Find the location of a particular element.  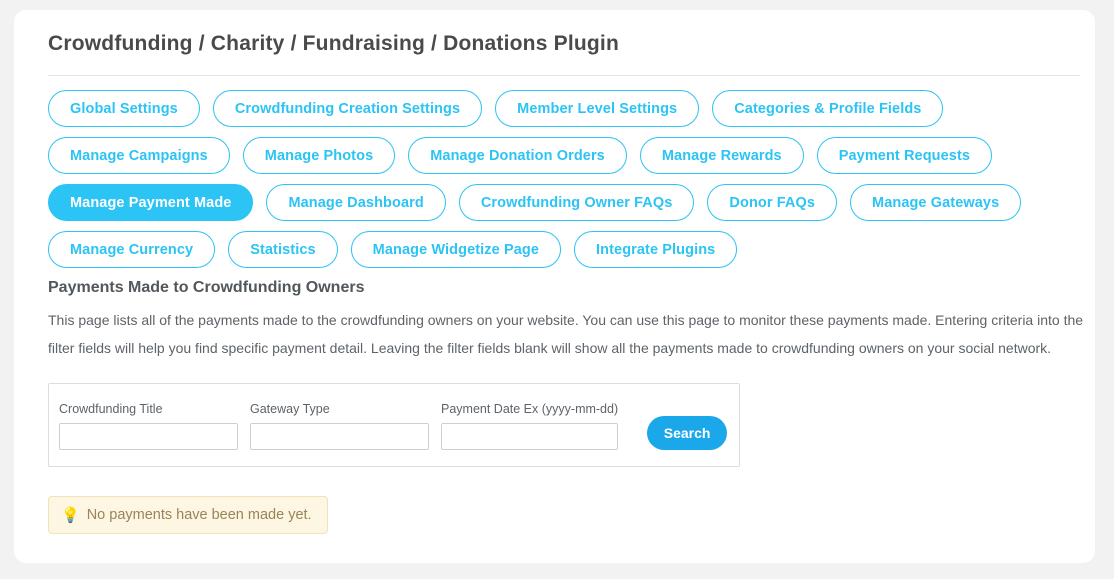

lightbulb-icon: 💡 is located at coordinates (70, 515).